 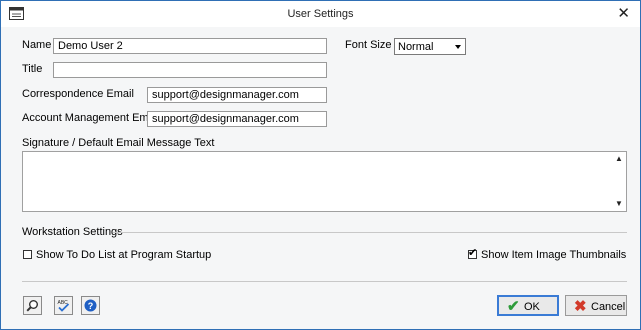 What do you see at coordinates (27, 254) in the screenshot?
I see `show-todo-checkbox` at bounding box center [27, 254].